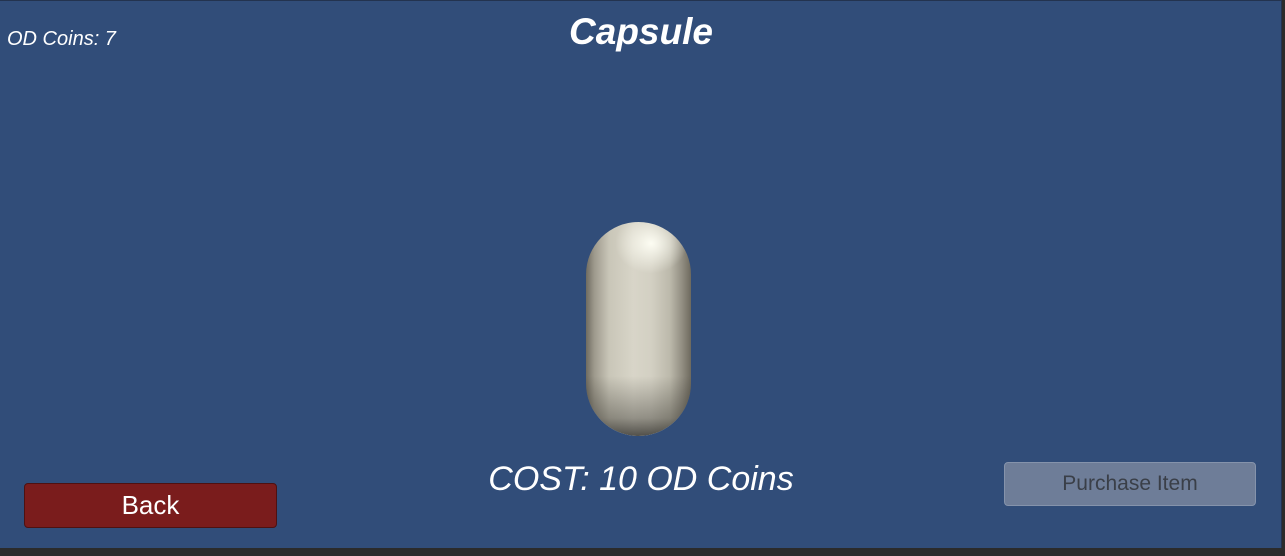  I want to click on item-title: Capsule, so click(641, 31).